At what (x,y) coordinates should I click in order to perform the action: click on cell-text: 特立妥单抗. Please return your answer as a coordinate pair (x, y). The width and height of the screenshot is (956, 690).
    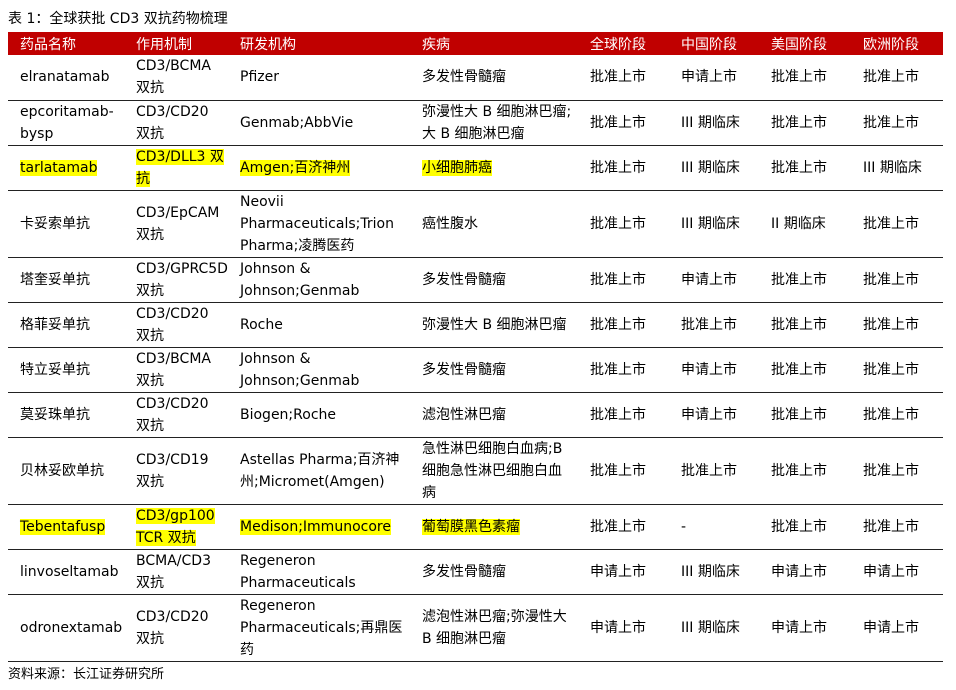
    Looking at the image, I should click on (55, 369).